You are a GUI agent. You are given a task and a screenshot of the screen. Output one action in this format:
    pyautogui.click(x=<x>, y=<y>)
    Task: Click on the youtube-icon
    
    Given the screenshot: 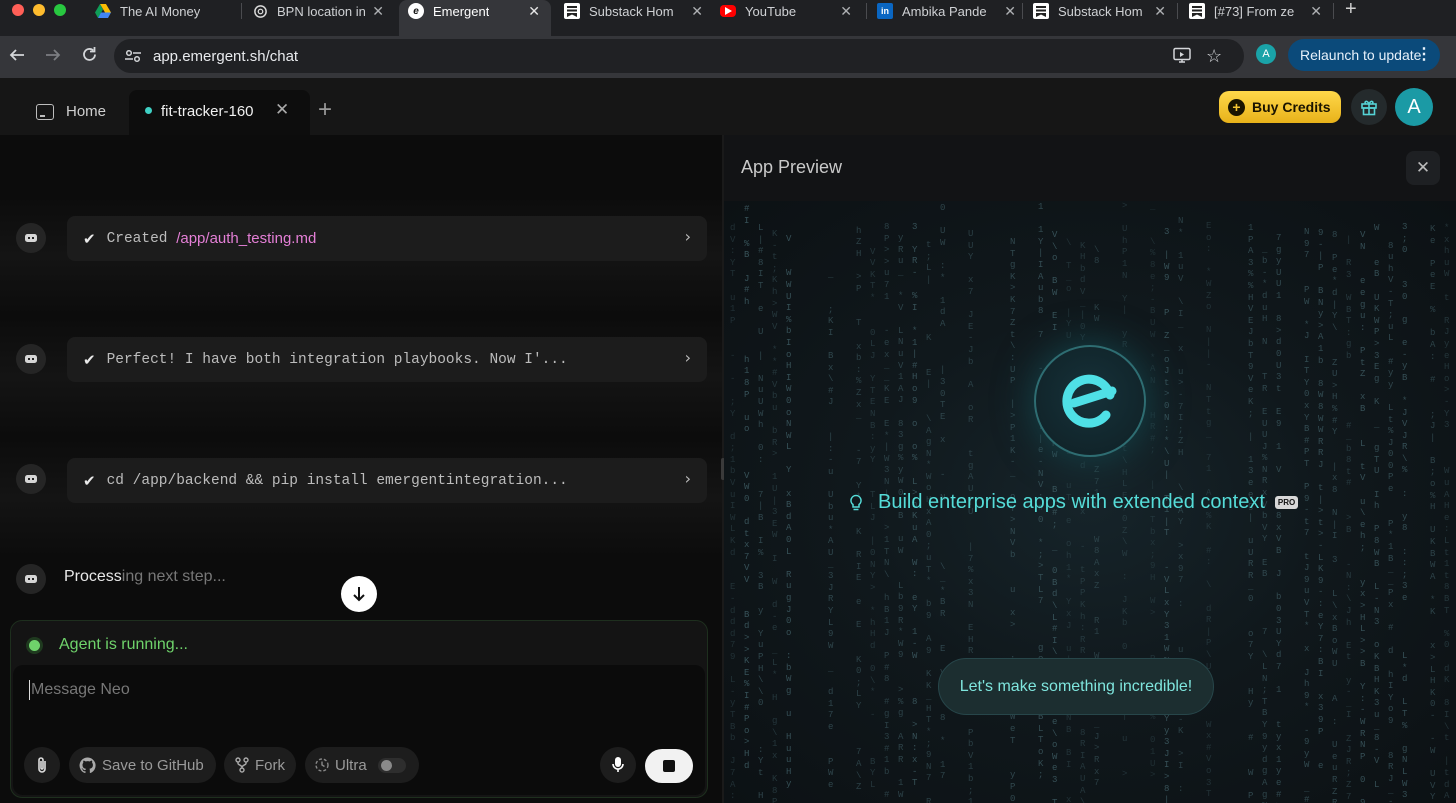 What is the action you would take?
    pyautogui.click(x=728, y=11)
    